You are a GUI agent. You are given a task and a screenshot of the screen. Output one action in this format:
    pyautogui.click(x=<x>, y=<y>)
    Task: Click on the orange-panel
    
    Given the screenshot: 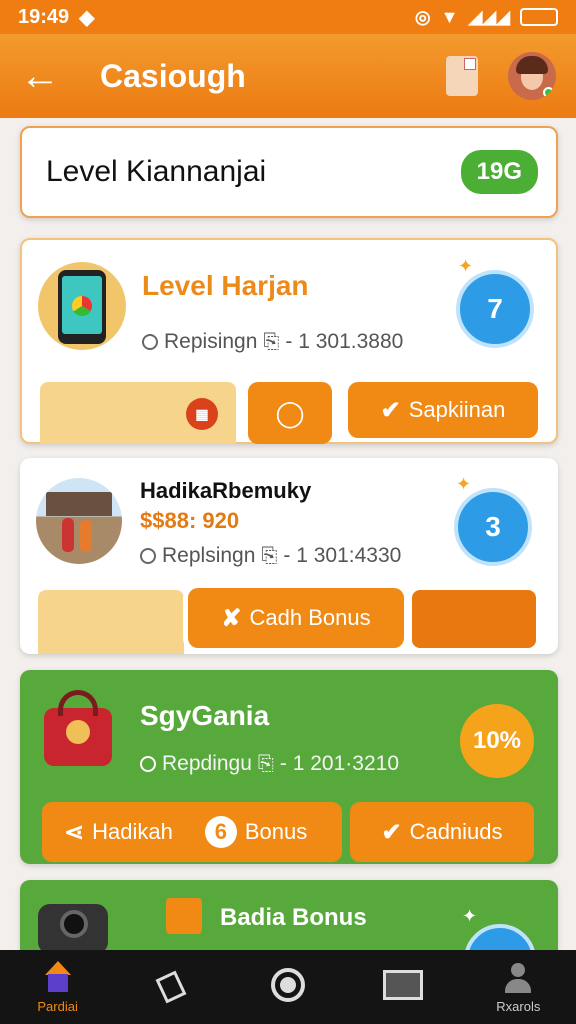 What is the action you would take?
    pyautogui.click(x=474, y=619)
    